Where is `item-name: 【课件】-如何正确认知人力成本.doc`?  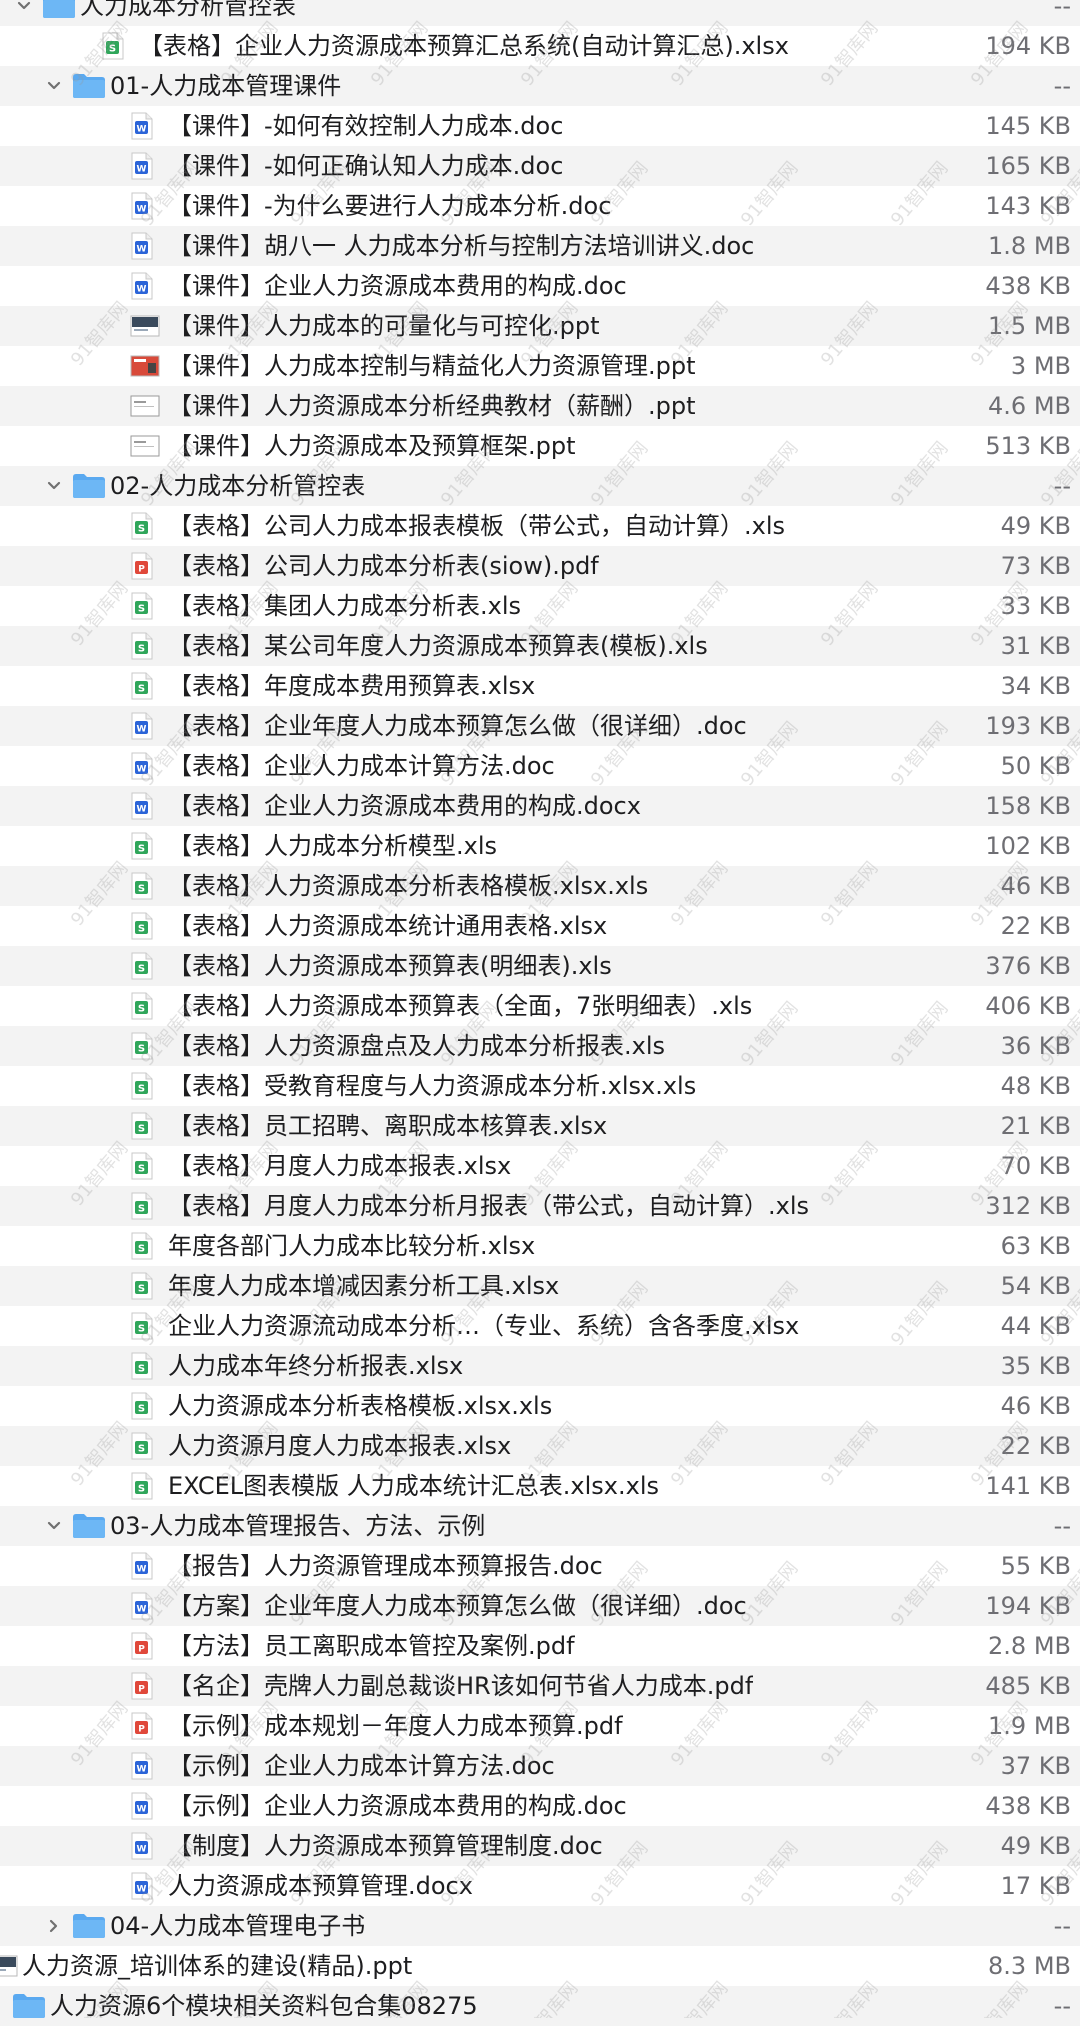 item-name: 【课件】-如何正确认知人力成本.doc is located at coordinates (366, 166).